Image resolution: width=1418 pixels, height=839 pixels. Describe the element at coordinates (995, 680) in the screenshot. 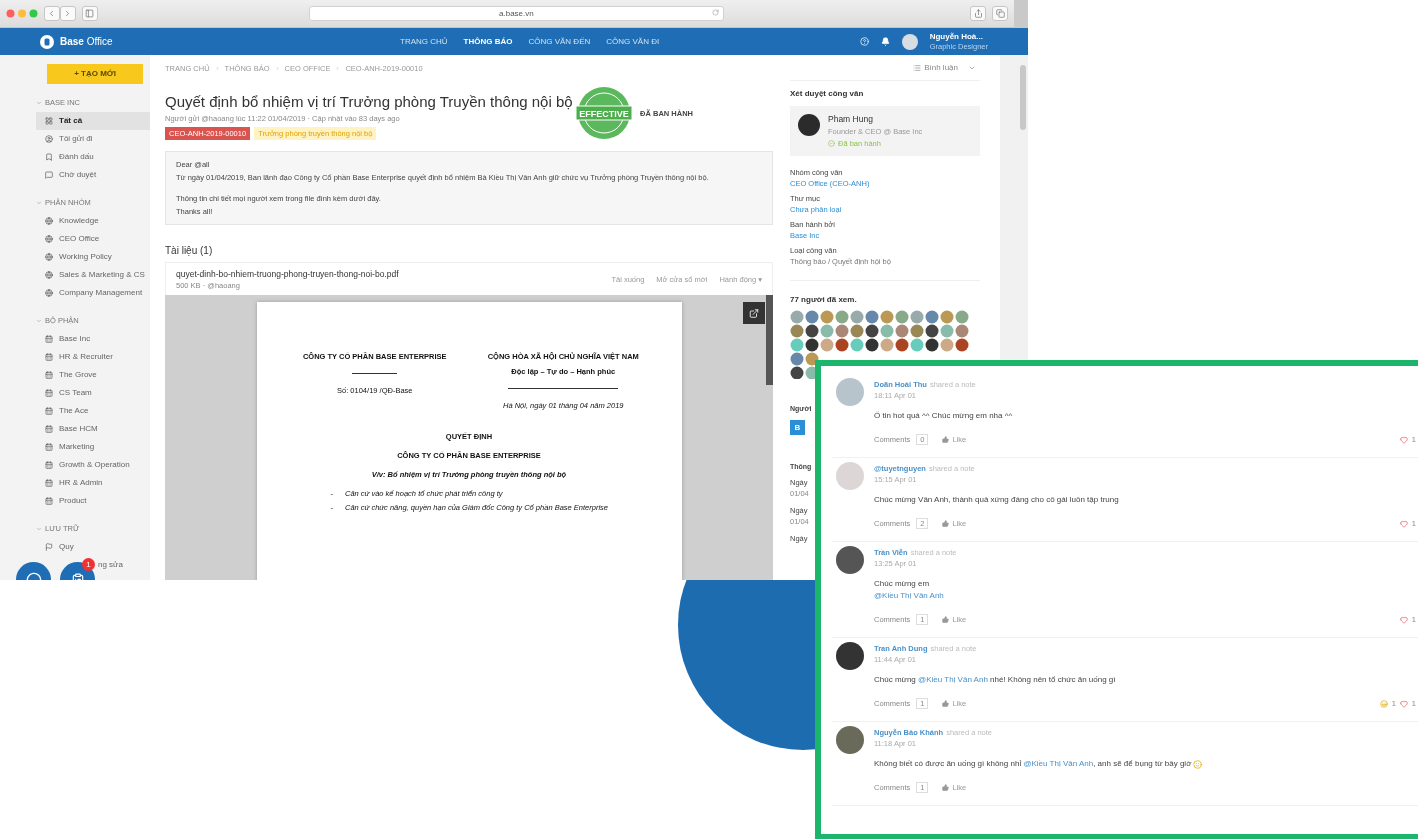

I see `post-text: Chúc mừng @Kiều Thị Vân Anh nhé! Không nên tổ chức ăn uống gì` at that location.